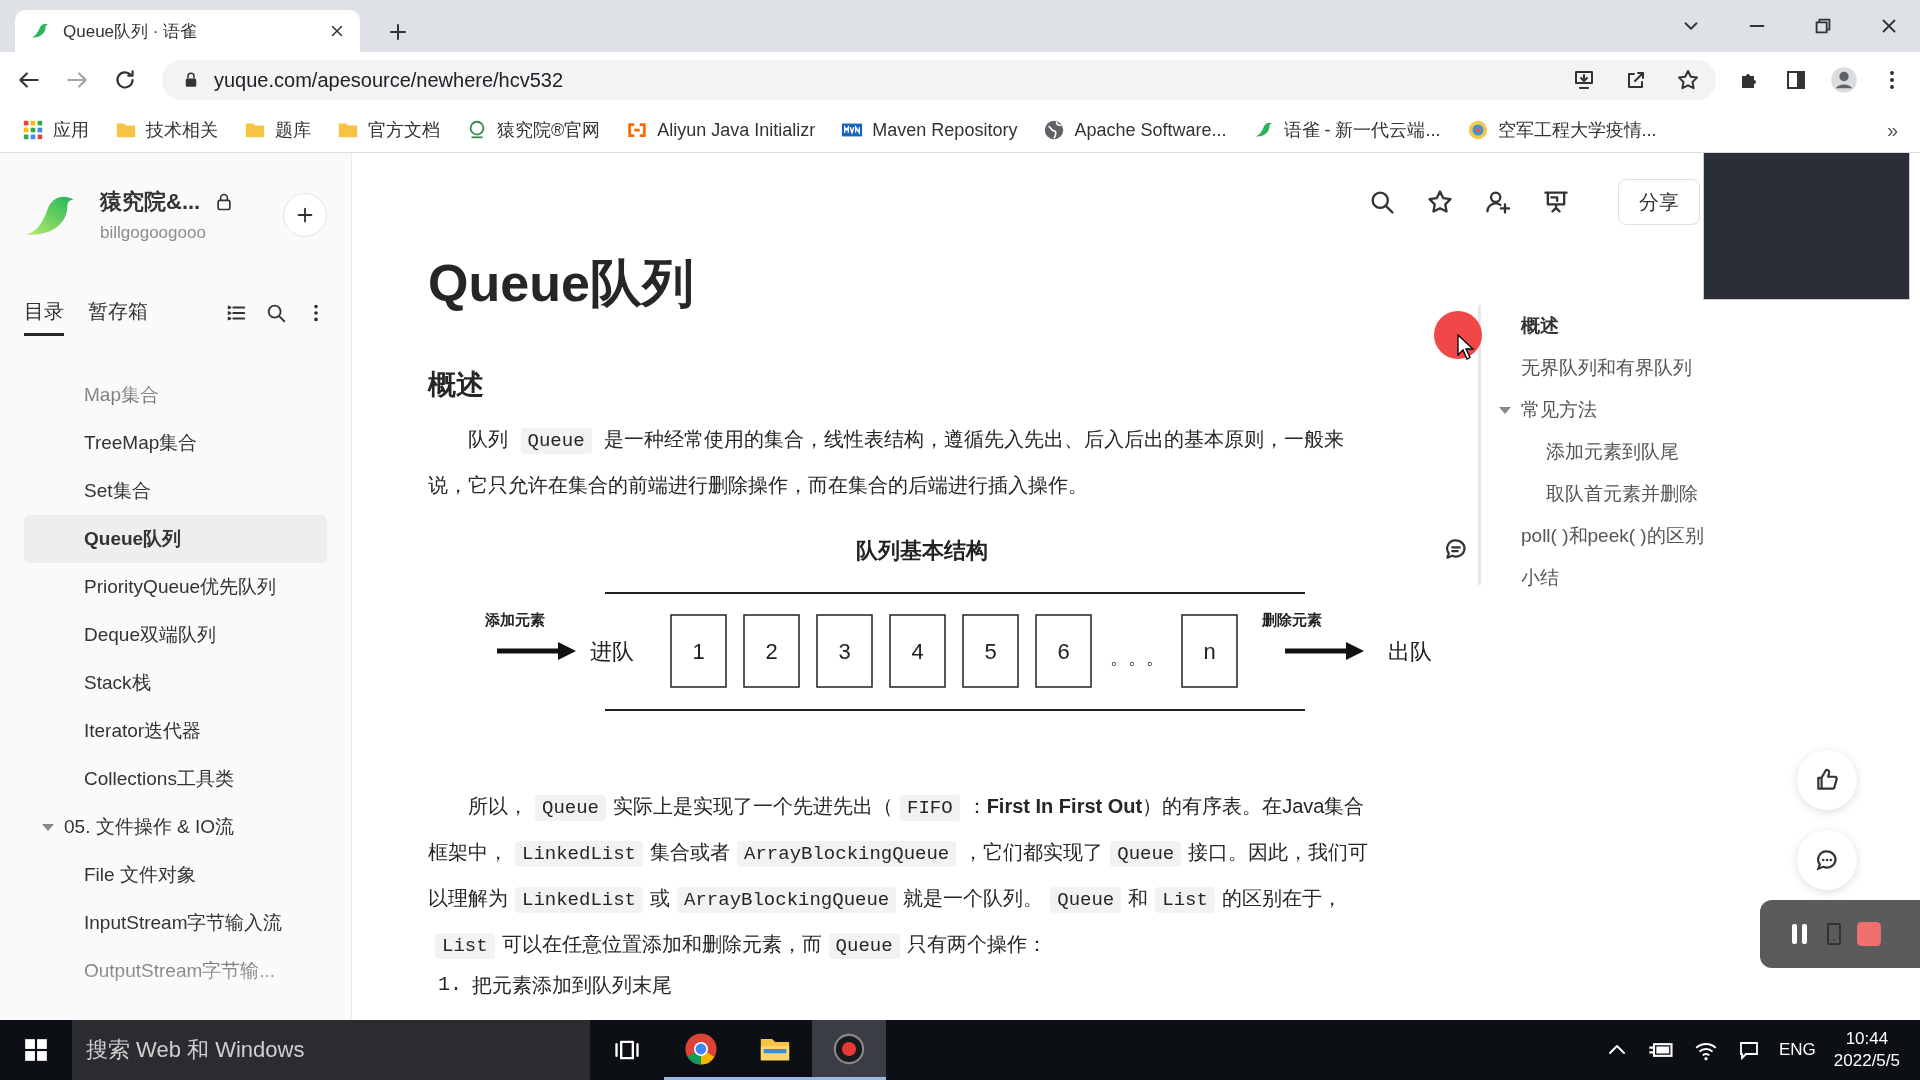 Image resolution: width=1920 pixels, height=1080 pixels. What do you see at coordinates (175, 587) in the screenshot?
I see `tree-item: PriorityQueue优先队列` at bounding box center [175, 587].